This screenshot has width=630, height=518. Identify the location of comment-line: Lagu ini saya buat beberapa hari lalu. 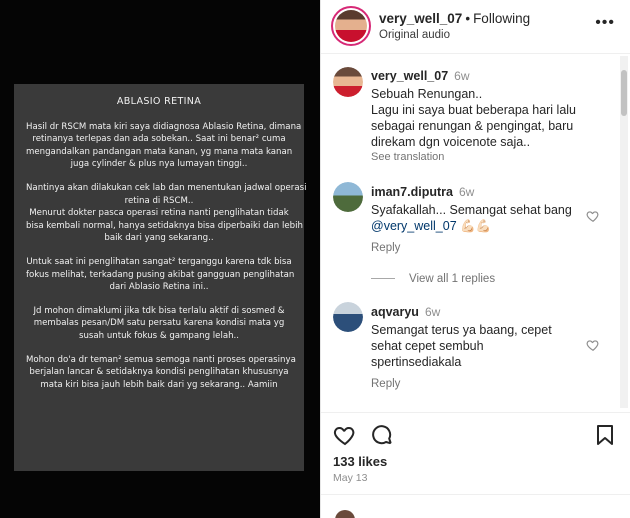
(474, 110).